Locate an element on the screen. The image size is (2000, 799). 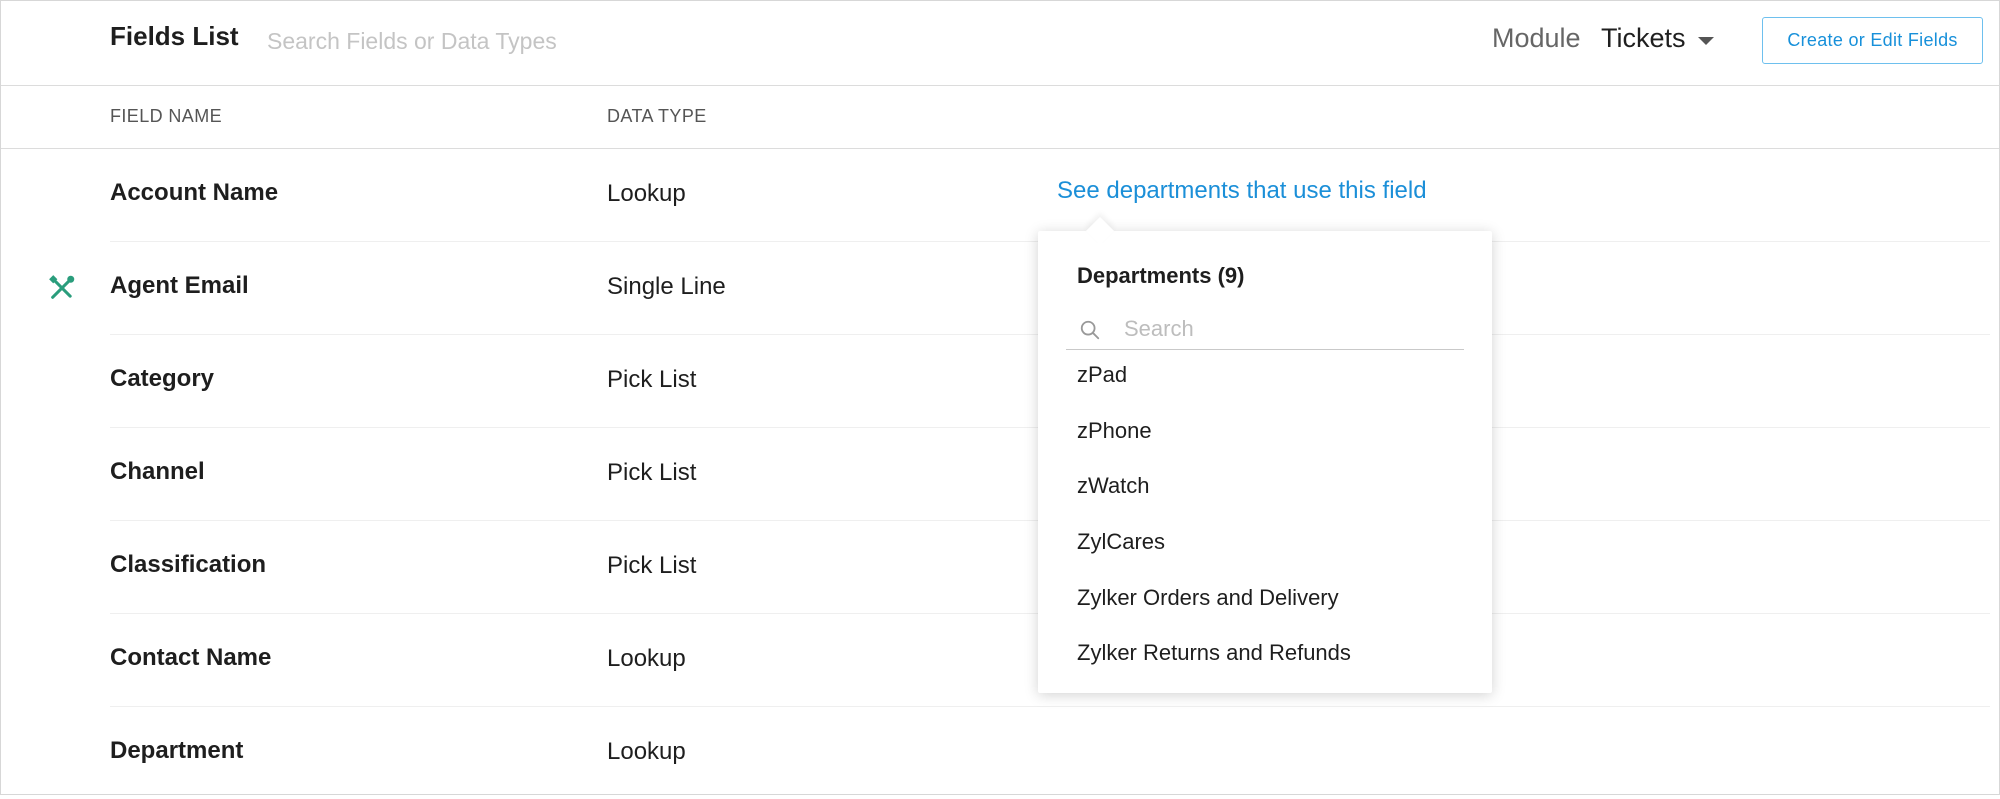
field-name: Agent Email is located at coordinates (179, 285).